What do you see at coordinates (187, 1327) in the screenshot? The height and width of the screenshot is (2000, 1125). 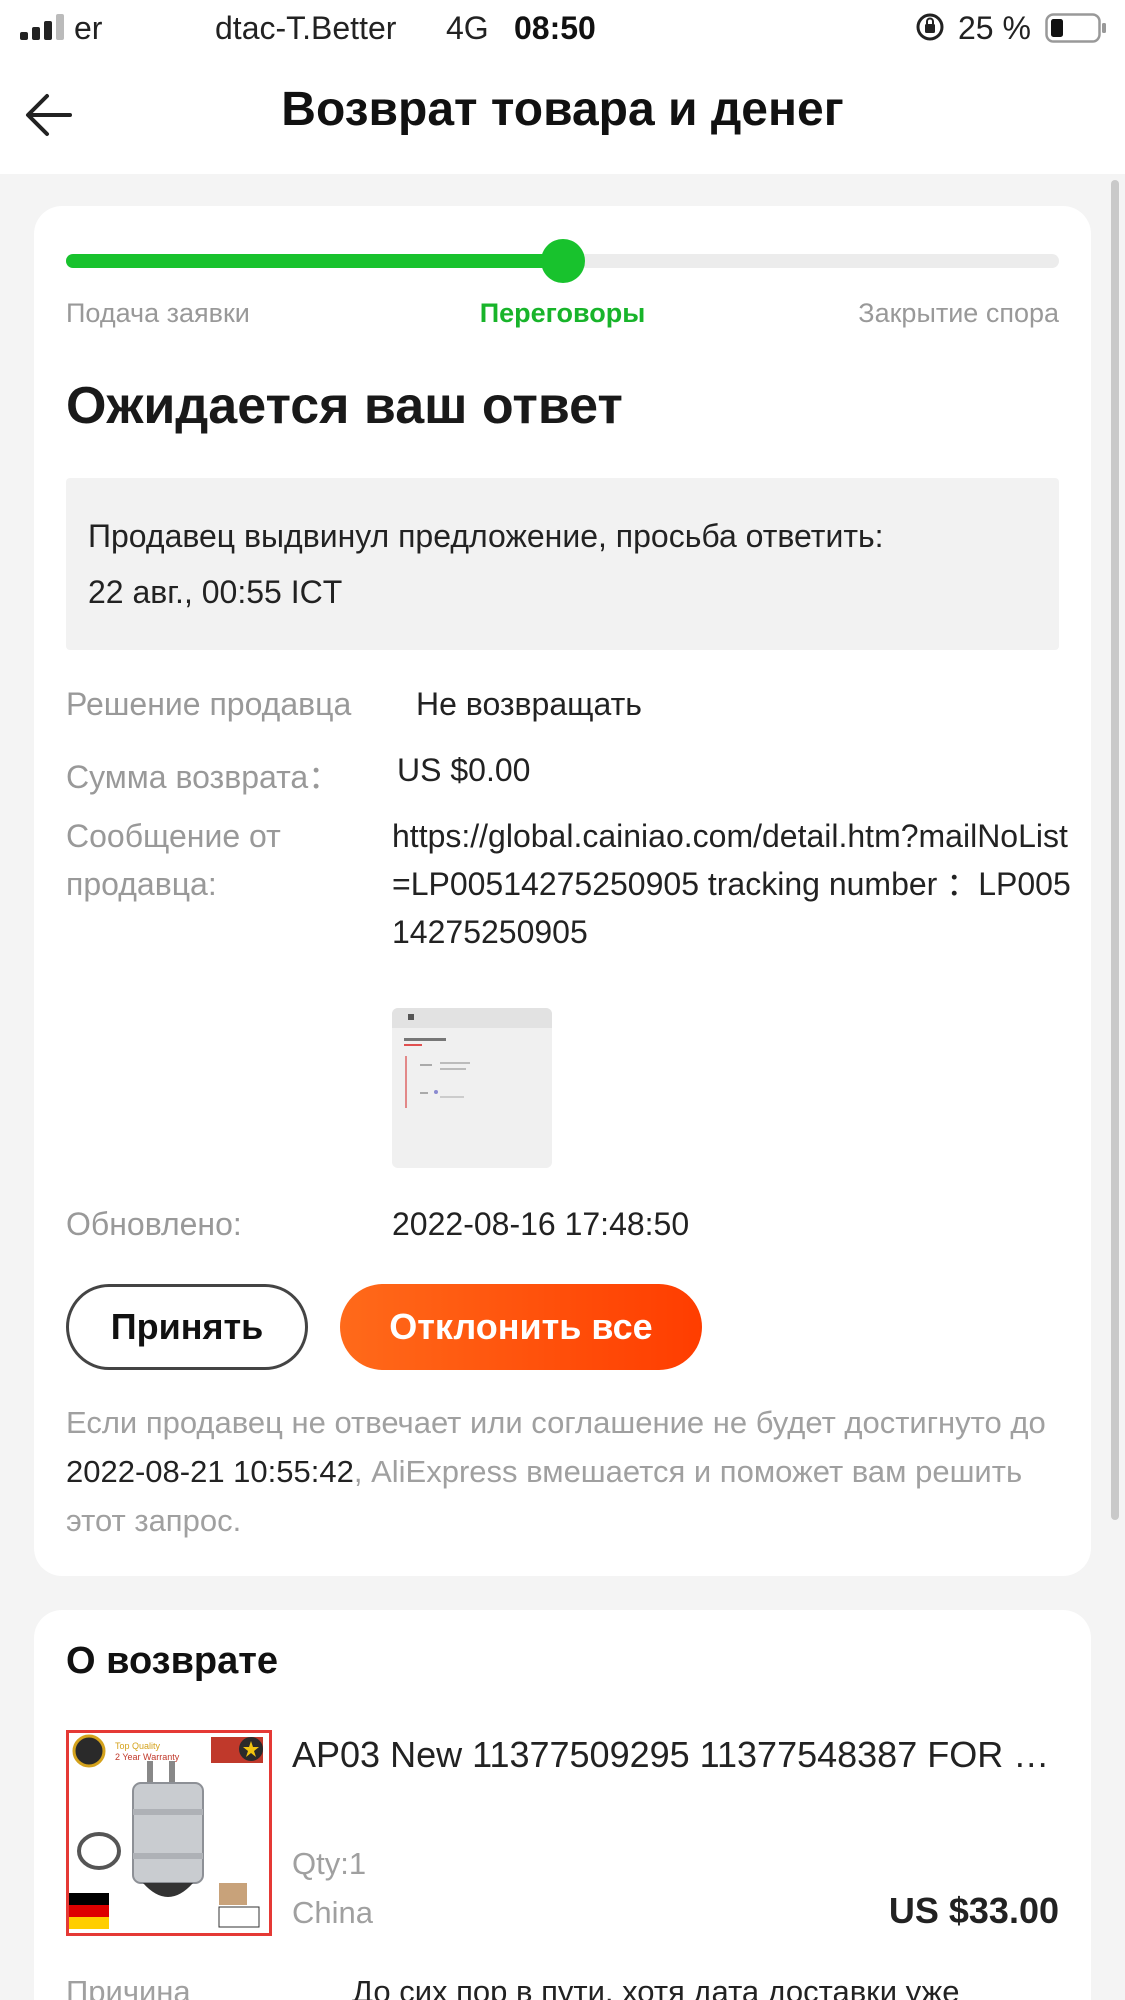 I see `accept-button: Принять` at bounding box center [187, 1327].